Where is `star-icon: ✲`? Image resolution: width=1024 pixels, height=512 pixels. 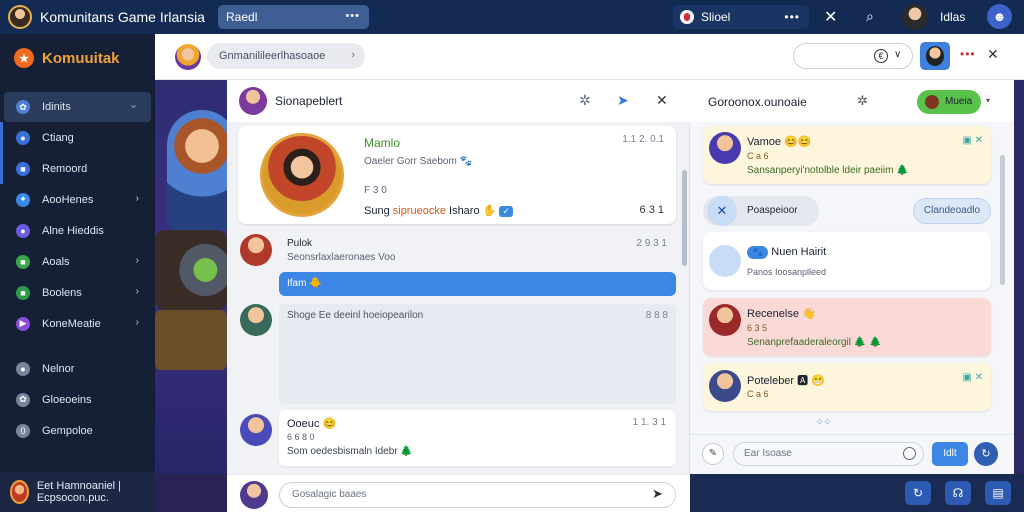
star-icon: ✲ is located at coordinates (585, 100).